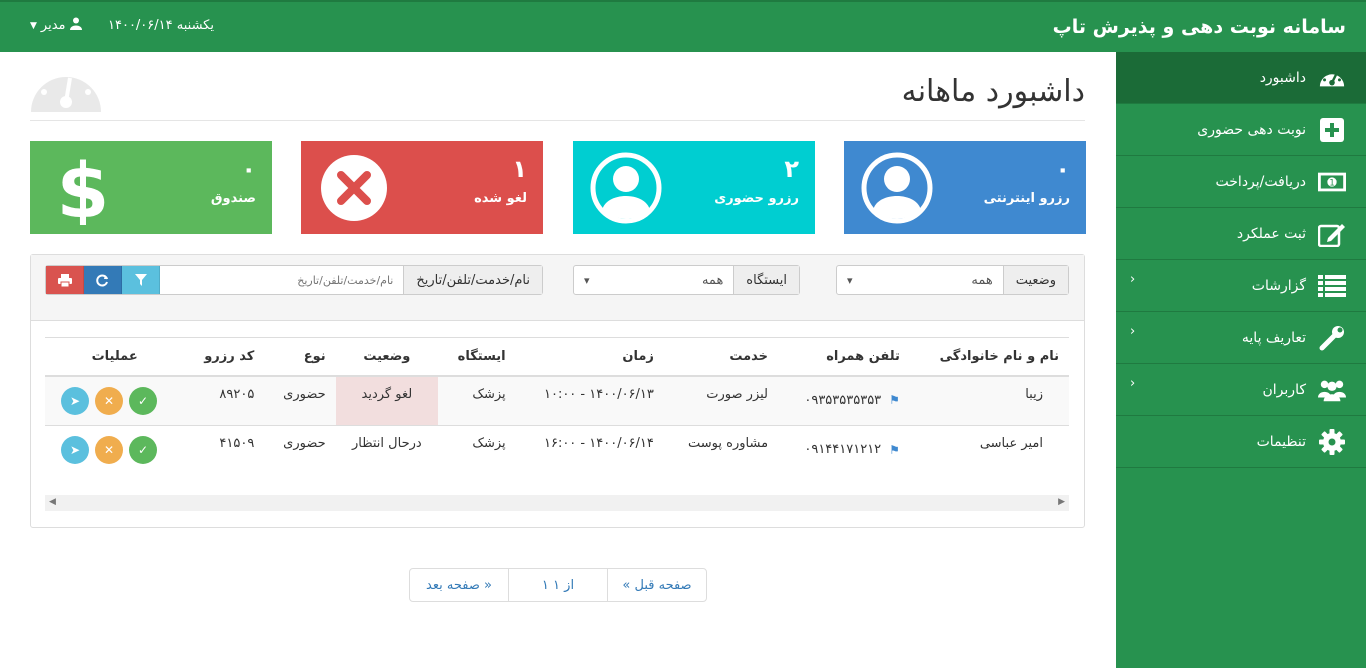  What do you see at coordinates (300, 357) in the screenshot?
I see `col-type: نوع` at bounding box center [300, 357].